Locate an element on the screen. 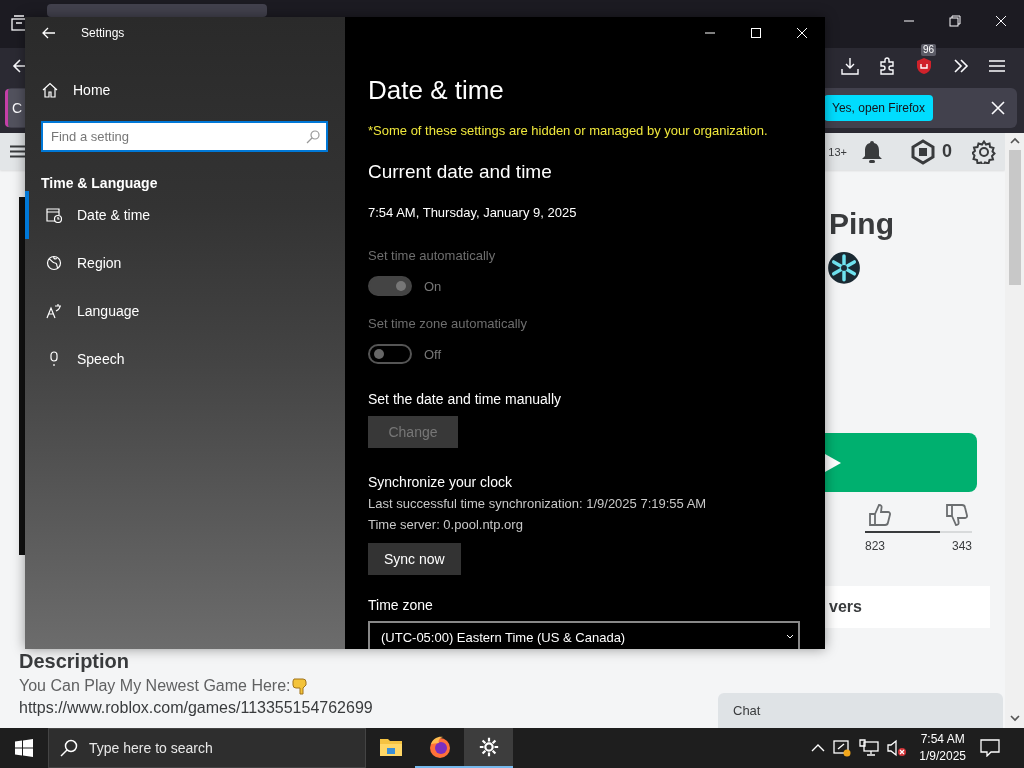  toggle-label: Set time zone automatically is located at coordinates (447, 323).